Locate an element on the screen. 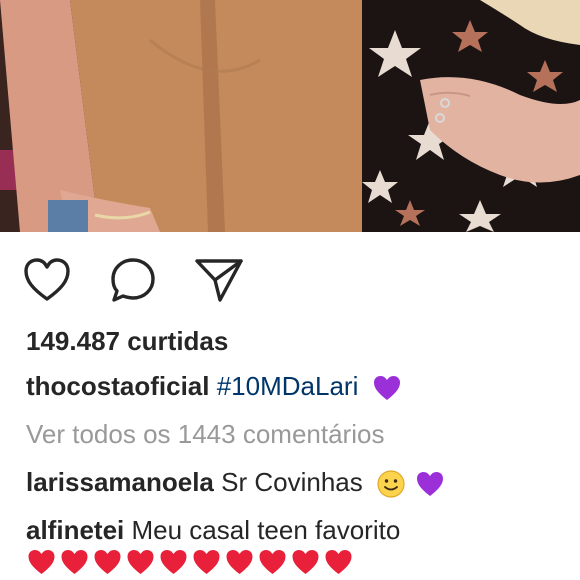 The image size is (580, 580). likes-count: 149.487 curtidas is located at coordinates (298, 341).